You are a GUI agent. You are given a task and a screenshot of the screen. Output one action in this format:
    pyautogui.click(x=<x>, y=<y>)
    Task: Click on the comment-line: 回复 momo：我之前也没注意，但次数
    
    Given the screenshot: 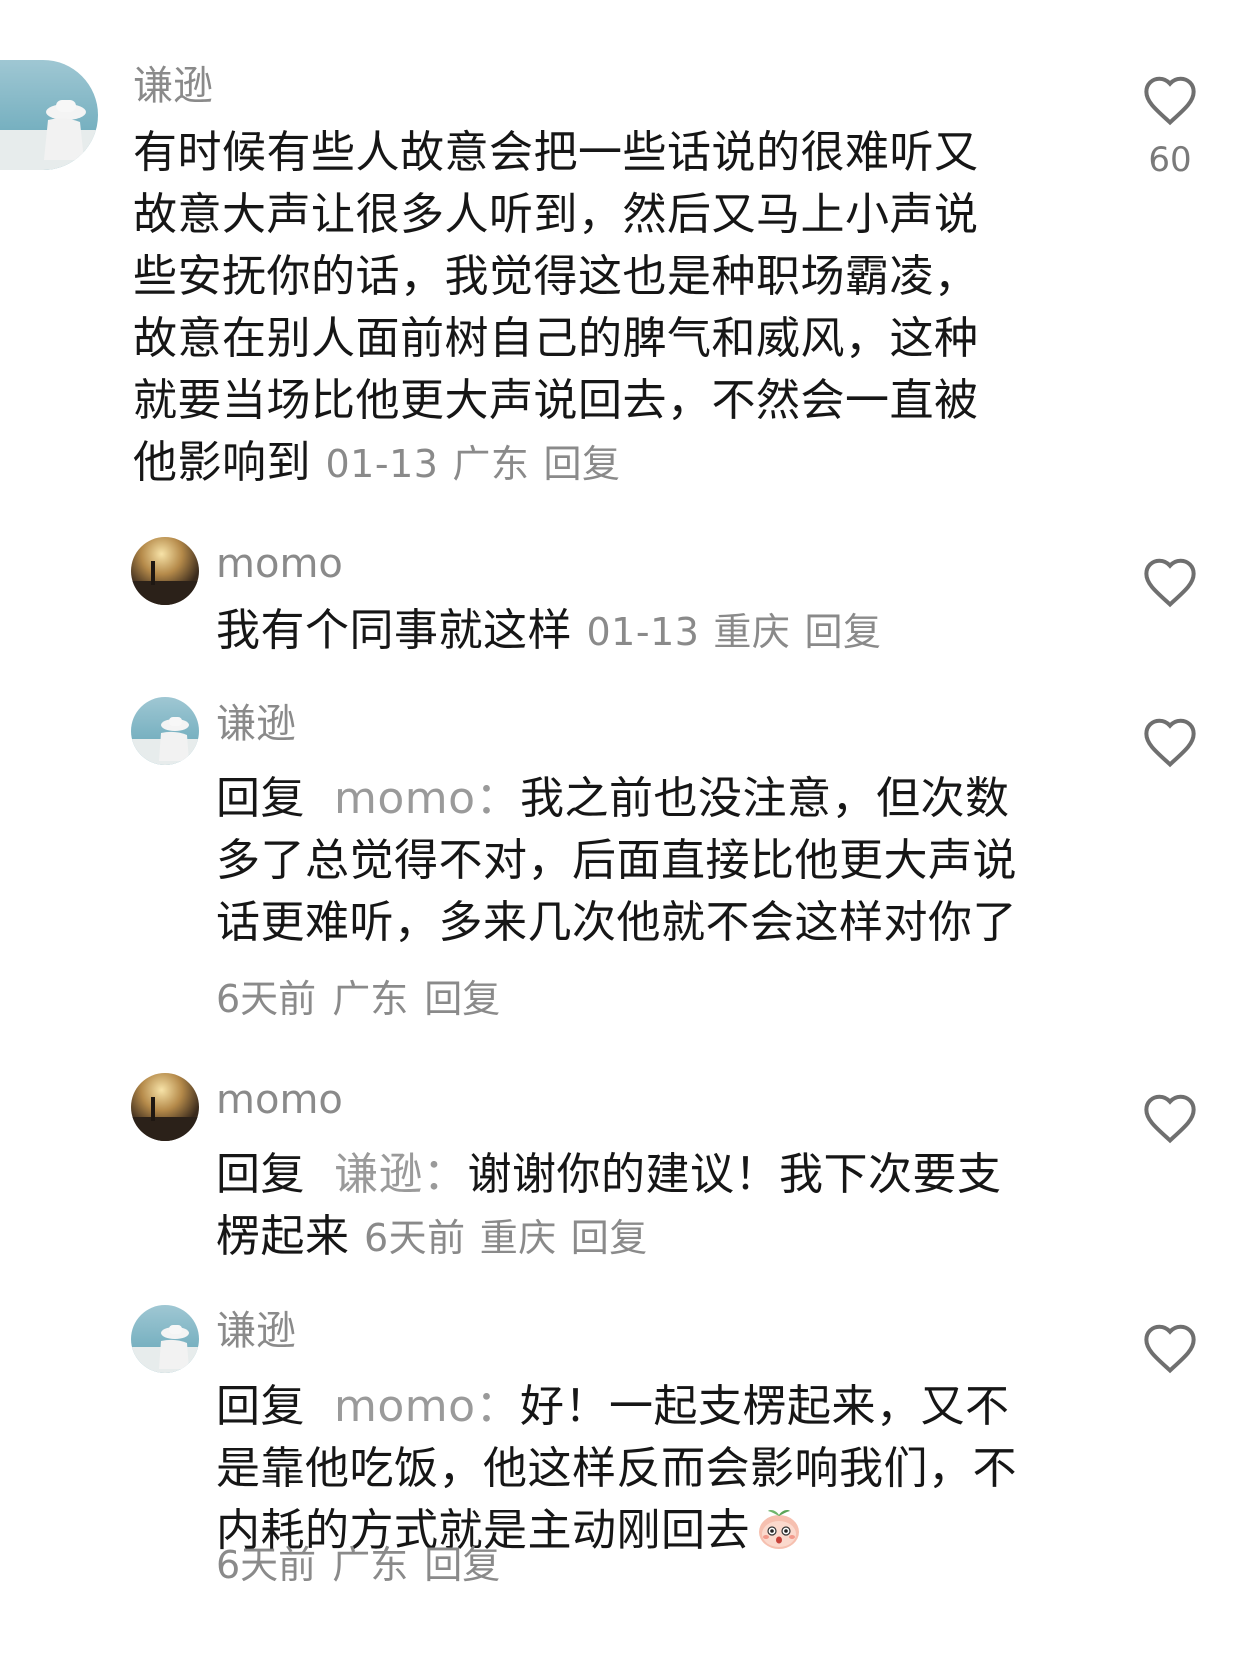 What is the action you would take?
    pyautogui.click(x=616, y=799)
    